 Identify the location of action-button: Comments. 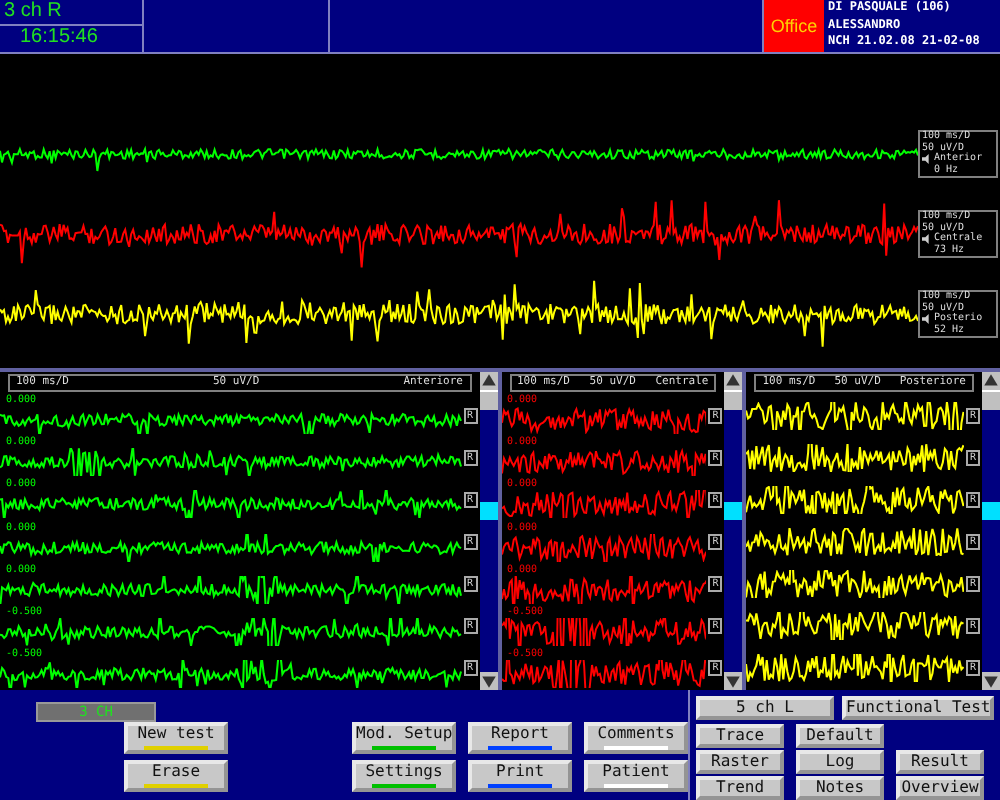
(636, 738).